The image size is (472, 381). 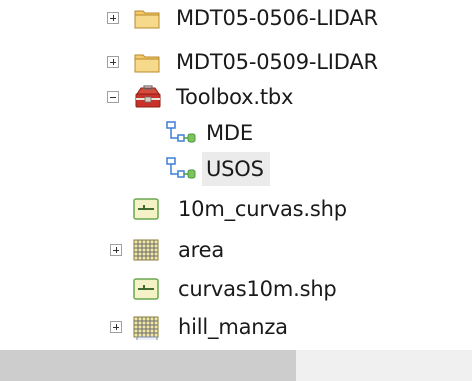 What do you see at coordinates (201, 250) in the screenshot?
I see `tree-item-label: area` at bounding box center [201, 250].